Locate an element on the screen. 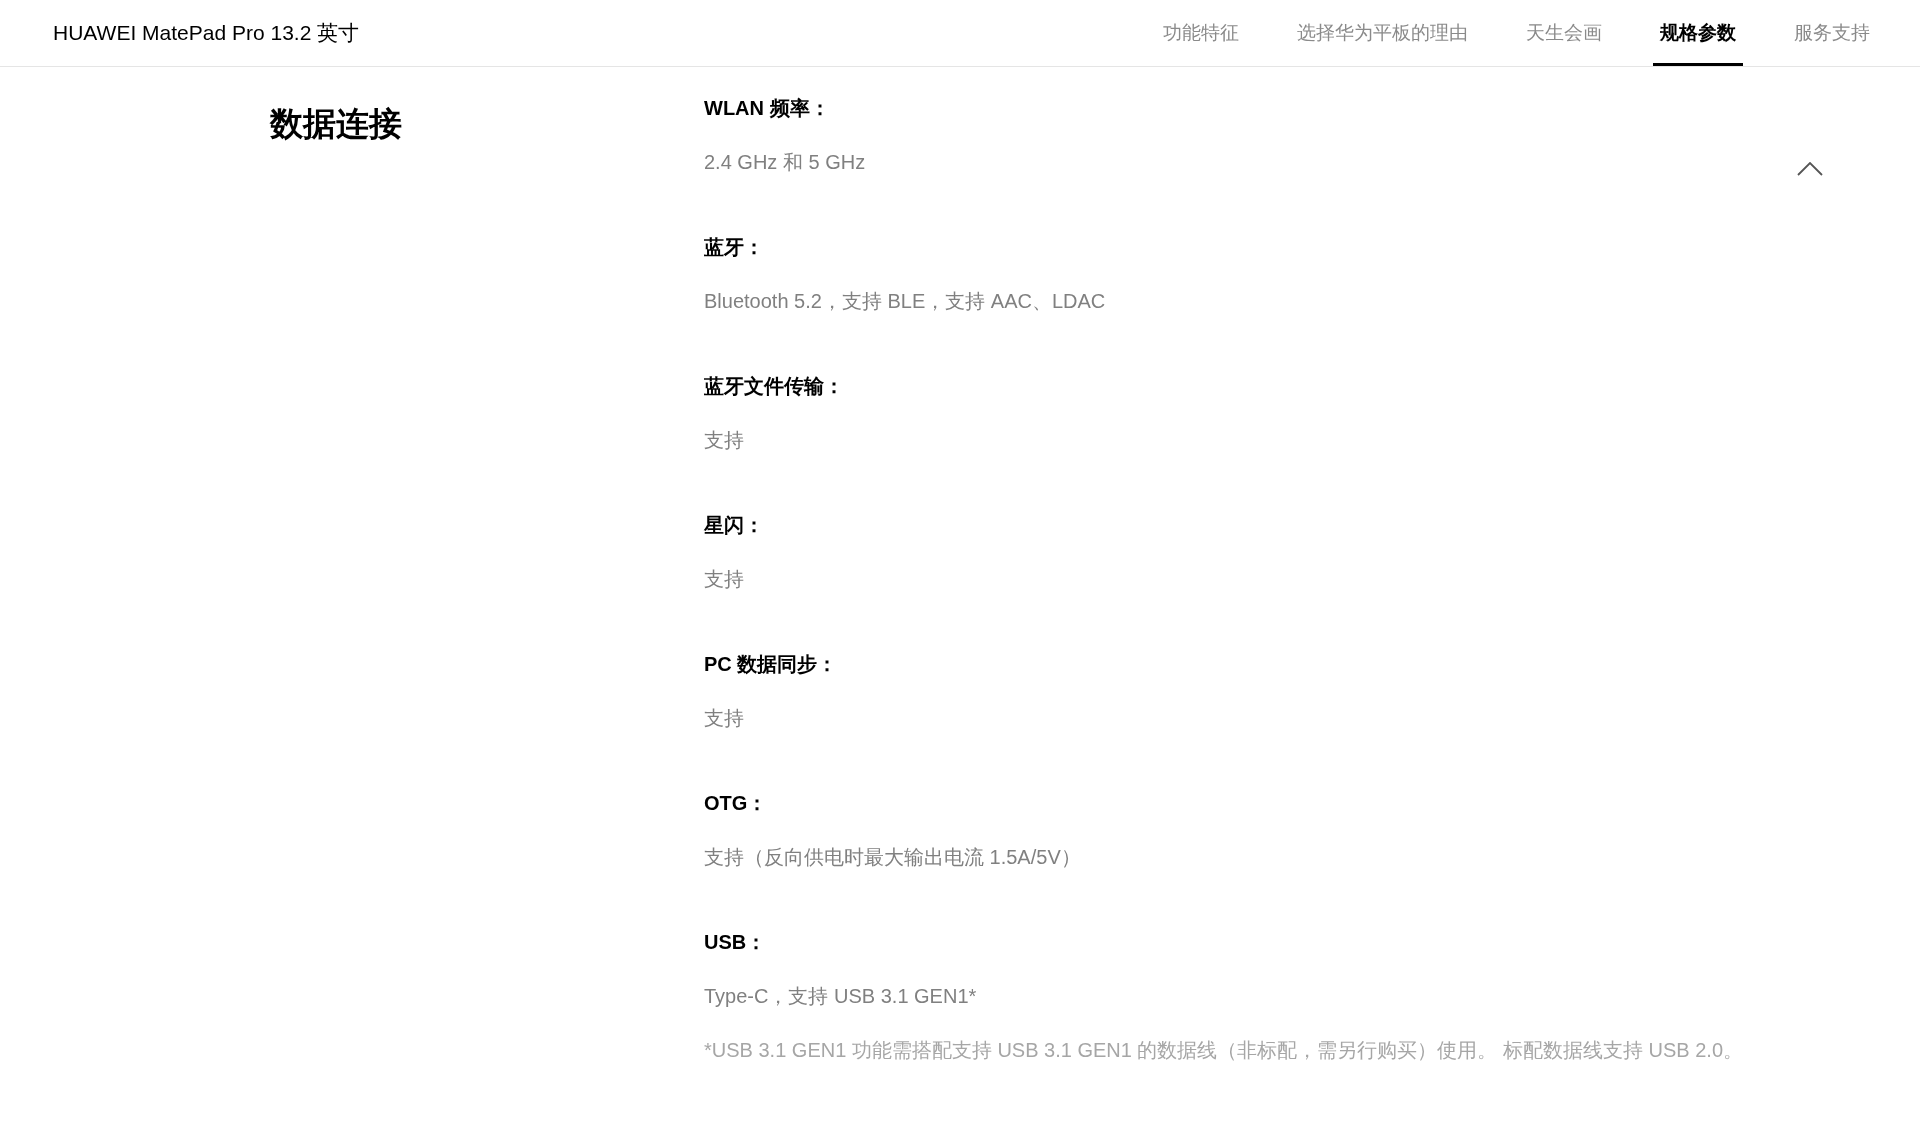  spec-value: Type-C，支持 USB 3.1 GEN1* is located at coordinates (841, 996).